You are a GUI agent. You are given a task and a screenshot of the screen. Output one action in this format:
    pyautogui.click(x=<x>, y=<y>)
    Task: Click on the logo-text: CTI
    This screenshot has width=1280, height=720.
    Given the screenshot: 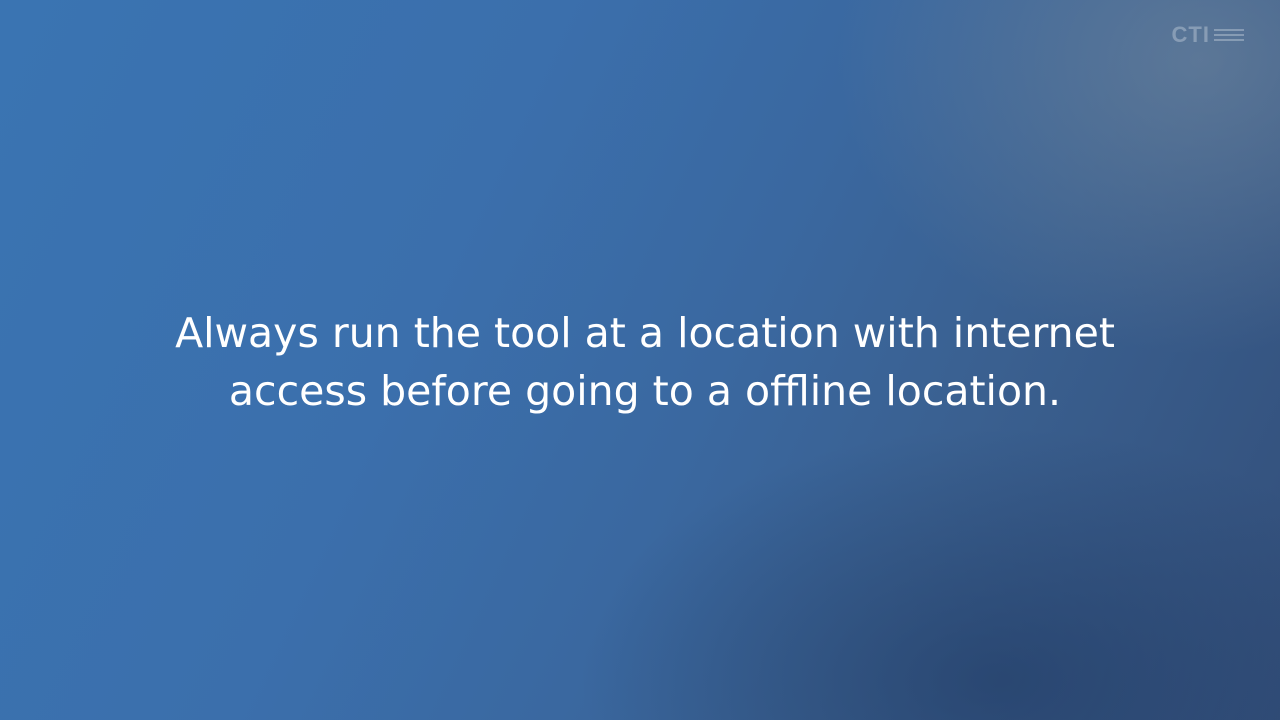 What is the action you would take?
    pyautogui.click(x=1190, y=34)
    